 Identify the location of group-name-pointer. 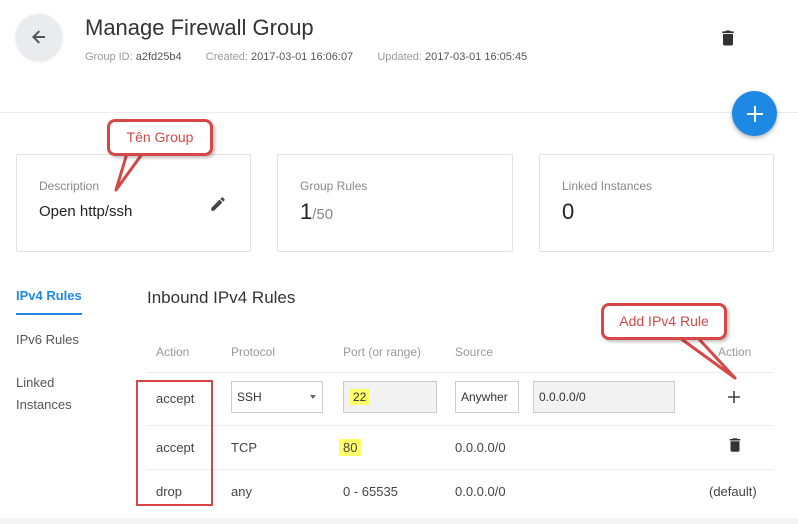
(130, 170).